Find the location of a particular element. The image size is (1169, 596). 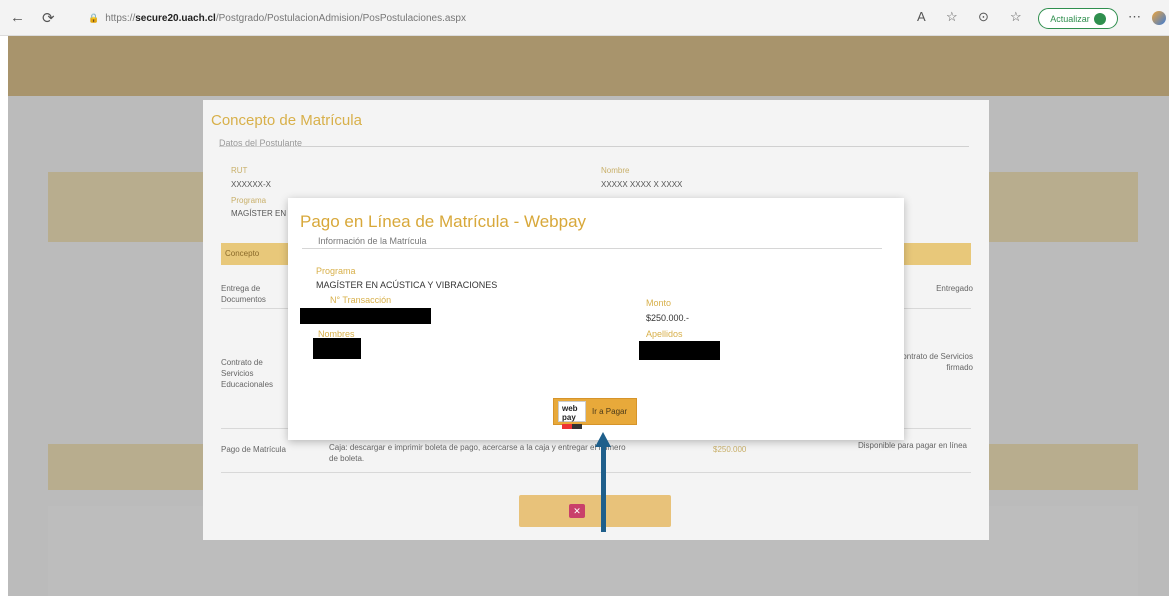

apellidos-label: Apellidos is located at coordinates (664, 334).